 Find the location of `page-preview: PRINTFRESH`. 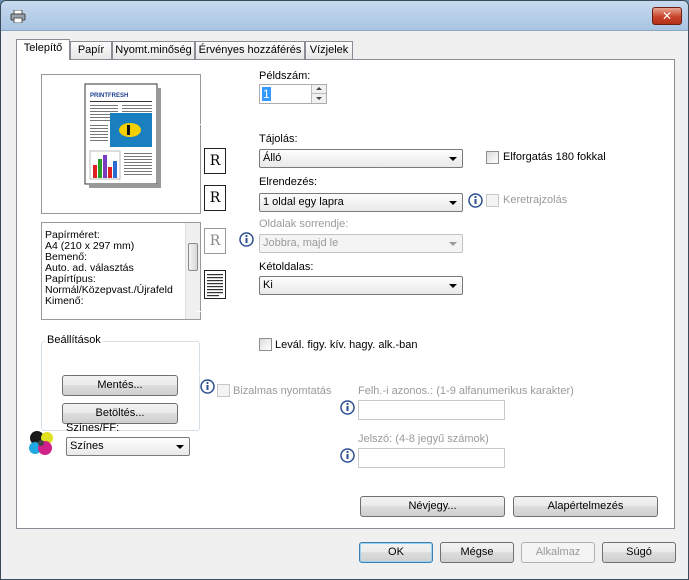

page-preview: PRINTFRESH is located at coordinates (121, 144).